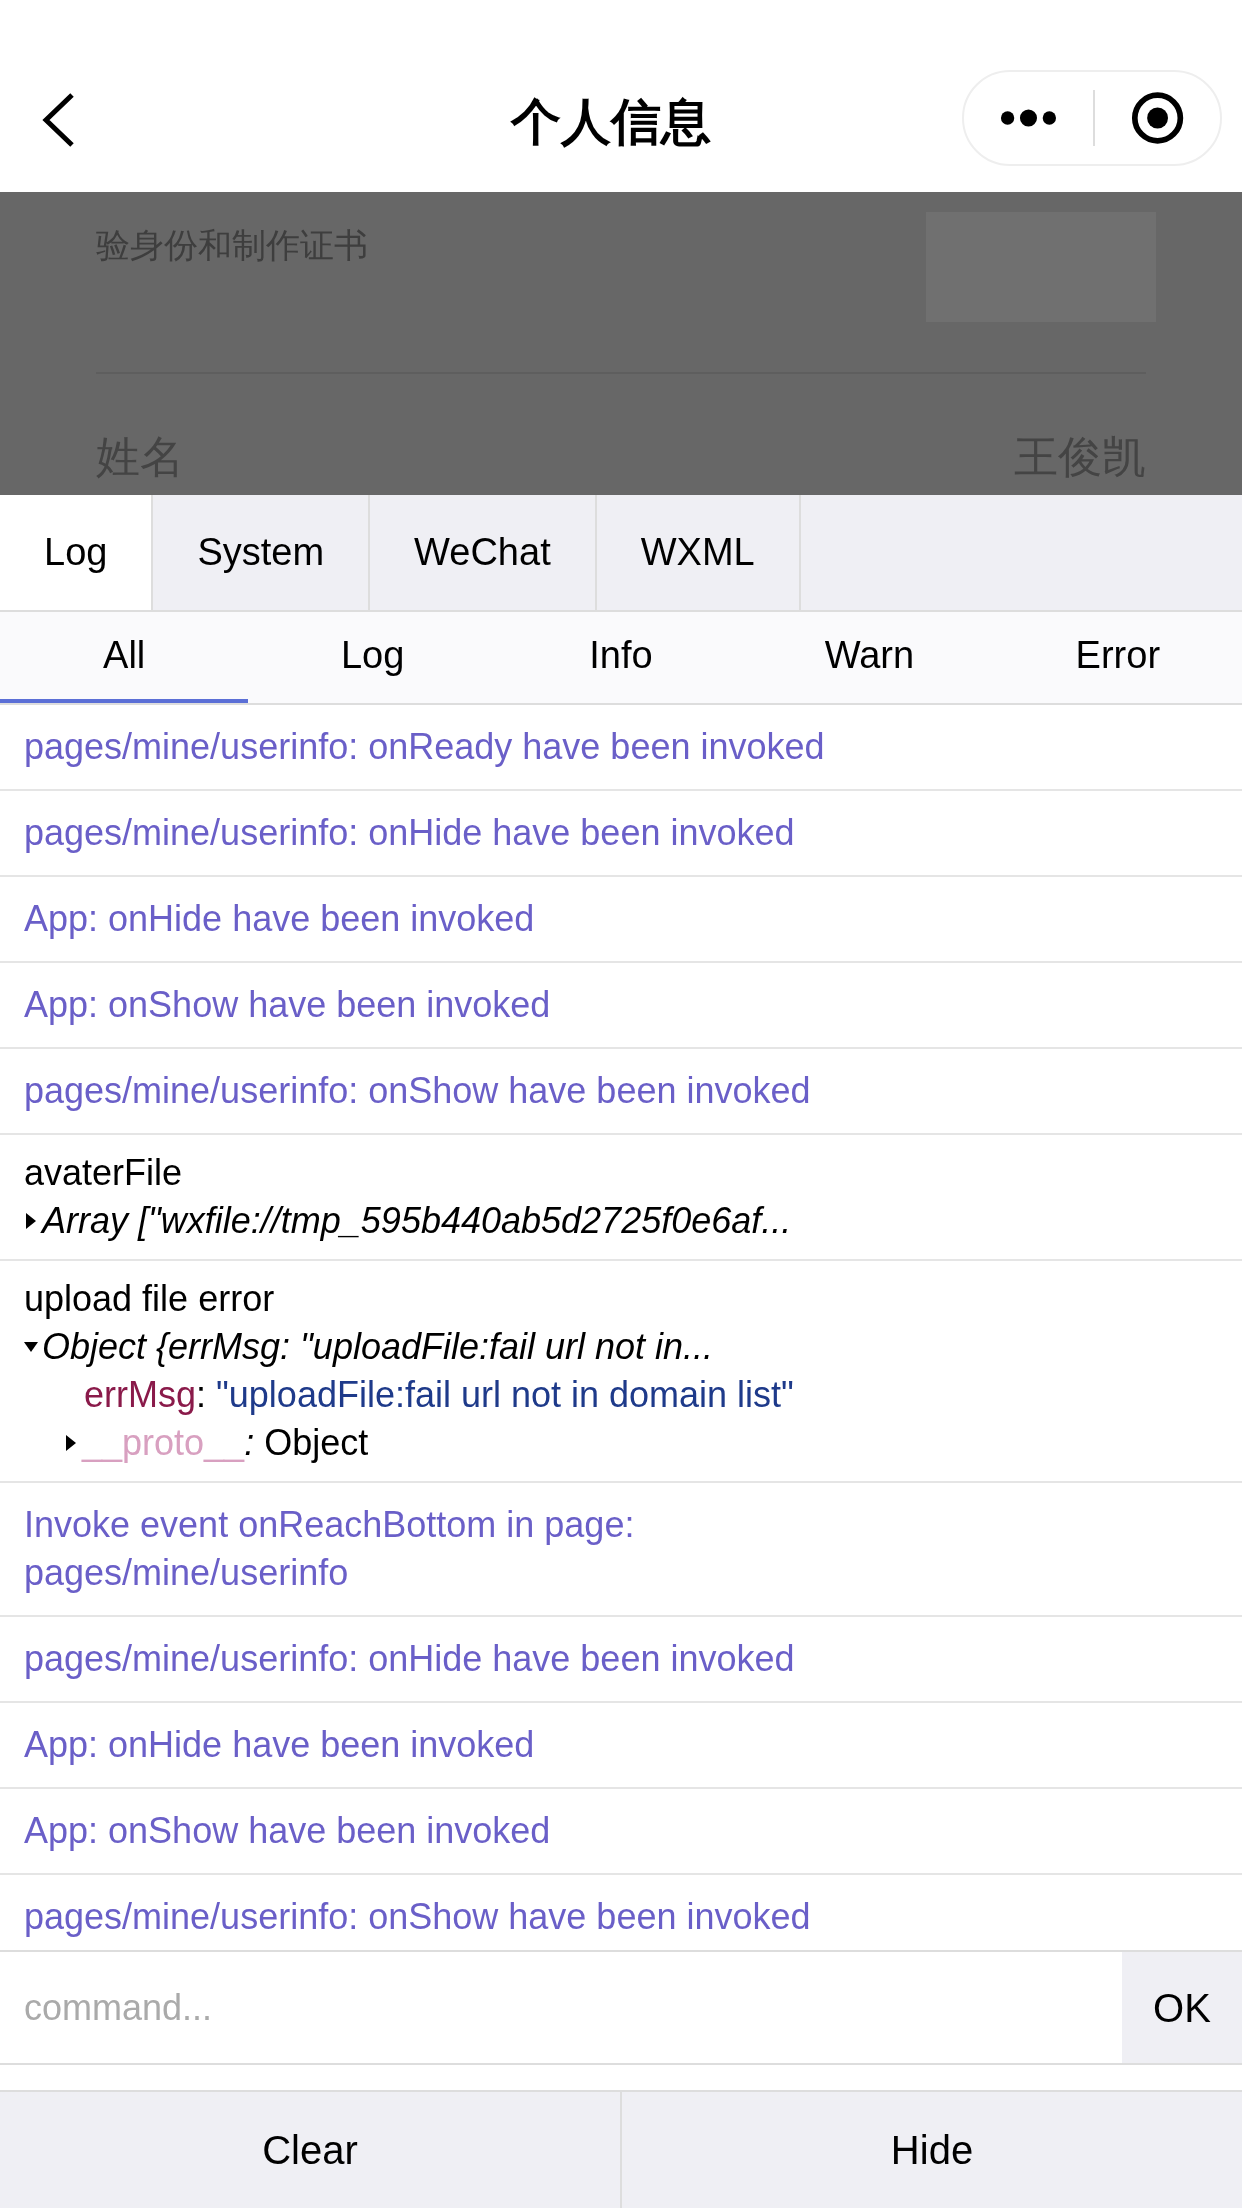 Image resolution: width=1242 pixels, height=2208 pixels. Describe the element at coordinates (439, 1395) in the screenshot. I see `object-property: errMsg: "uploadFile:fail url not in domain list"` at that location.